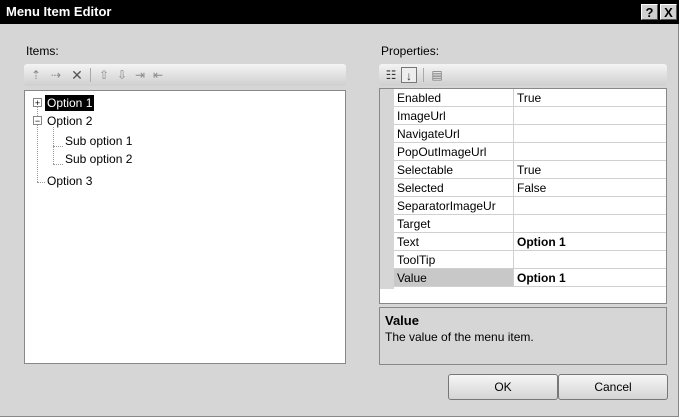  Describe the element at coordinates (104, 75) in the screenshot. I see `move-up-icon: ⇧` at that location.